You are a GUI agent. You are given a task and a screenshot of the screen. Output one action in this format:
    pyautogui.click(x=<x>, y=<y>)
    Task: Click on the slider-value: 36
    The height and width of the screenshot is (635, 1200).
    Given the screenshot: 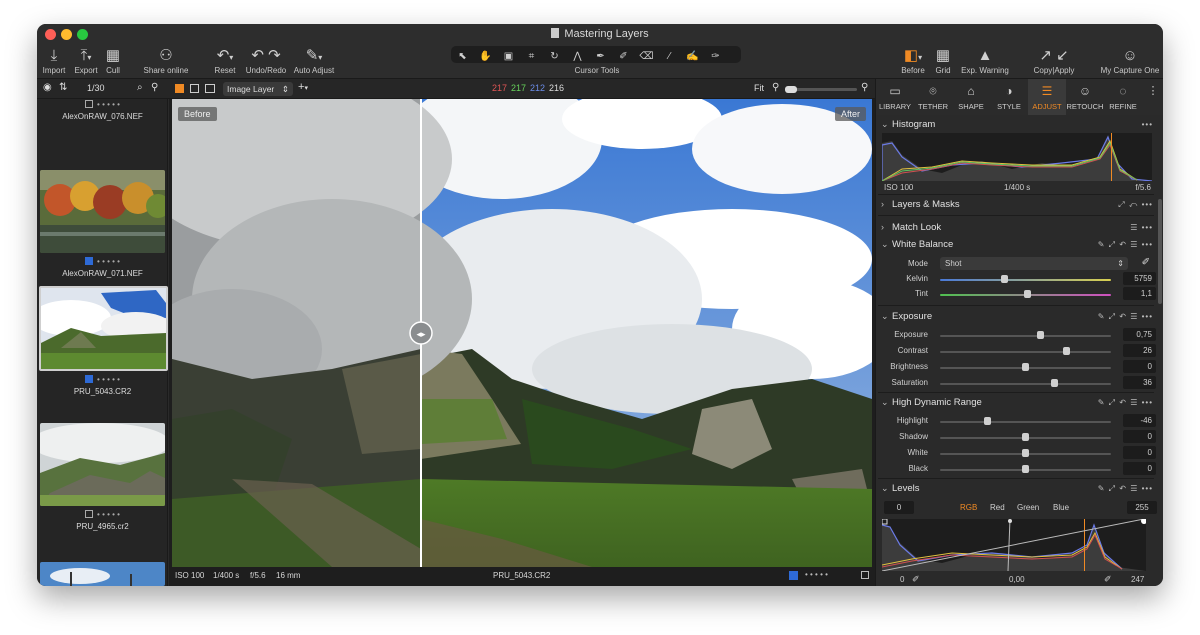 What is the action you would take?
    pyautogui.click(x=1139, y=382)
    